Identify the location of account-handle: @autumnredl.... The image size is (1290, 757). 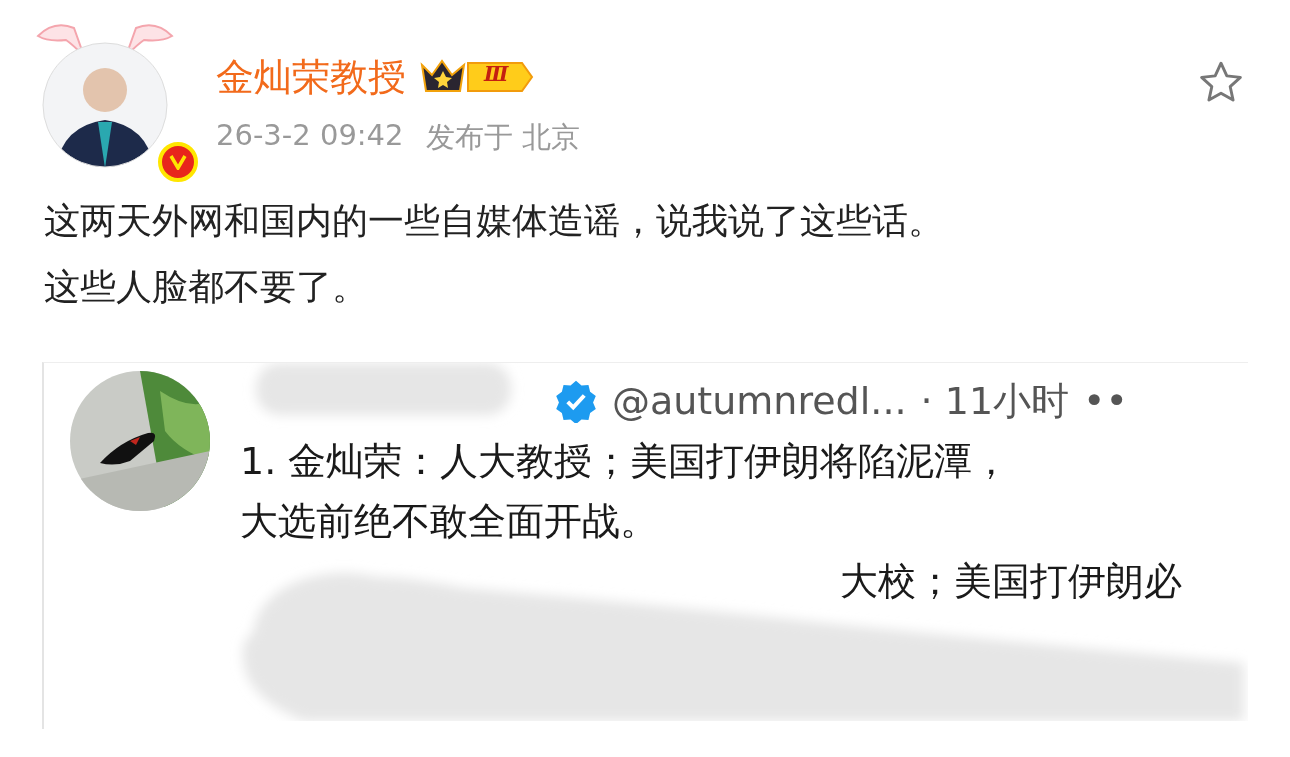
(759, 401).